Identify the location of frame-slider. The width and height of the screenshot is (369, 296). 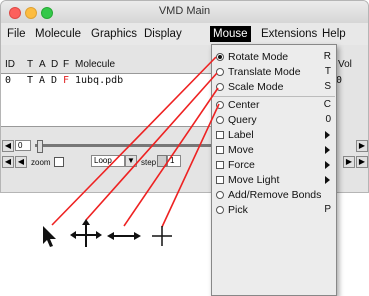
(123, 145).